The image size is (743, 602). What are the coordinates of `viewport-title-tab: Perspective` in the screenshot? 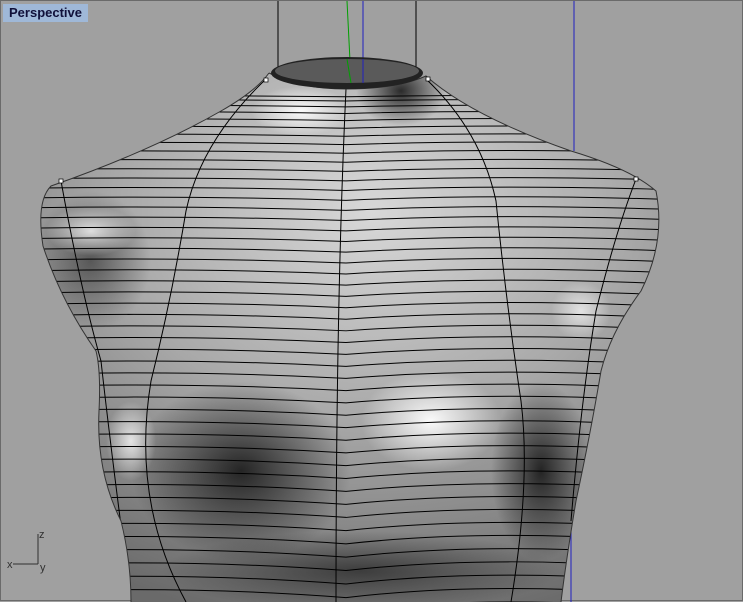 It's located at (45, 13).